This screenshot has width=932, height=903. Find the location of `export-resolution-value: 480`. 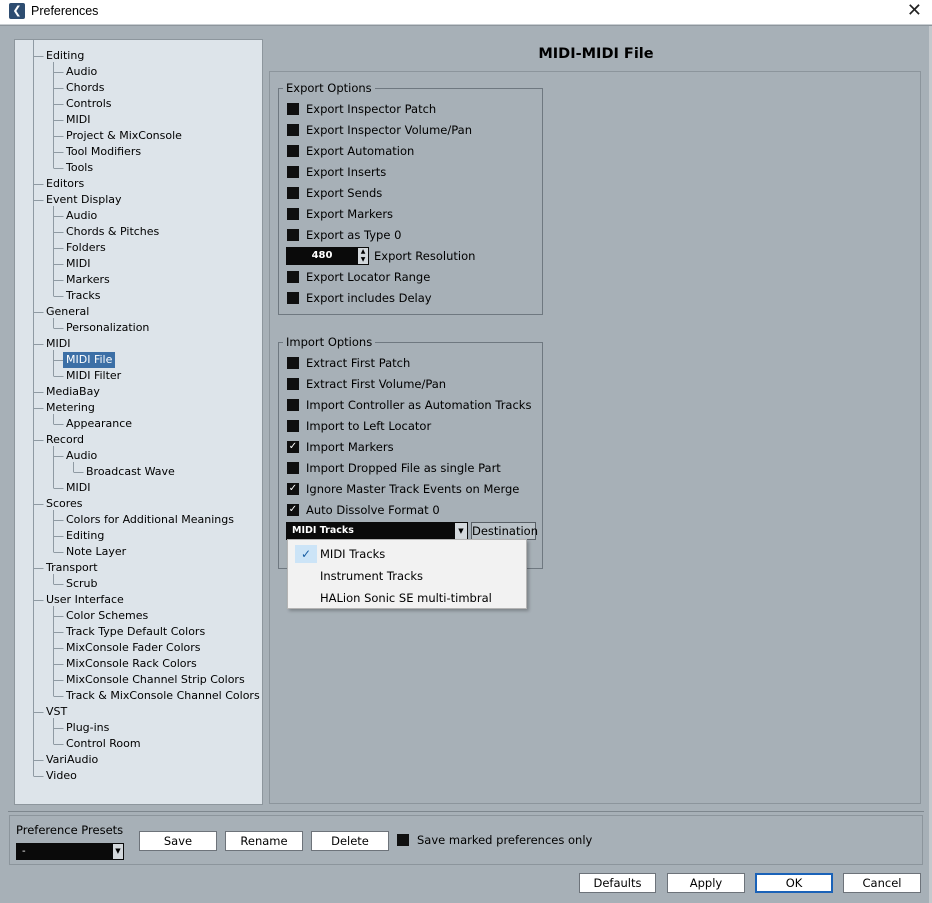

export-resolution-value: 480 is located at coordinates (322, 255).